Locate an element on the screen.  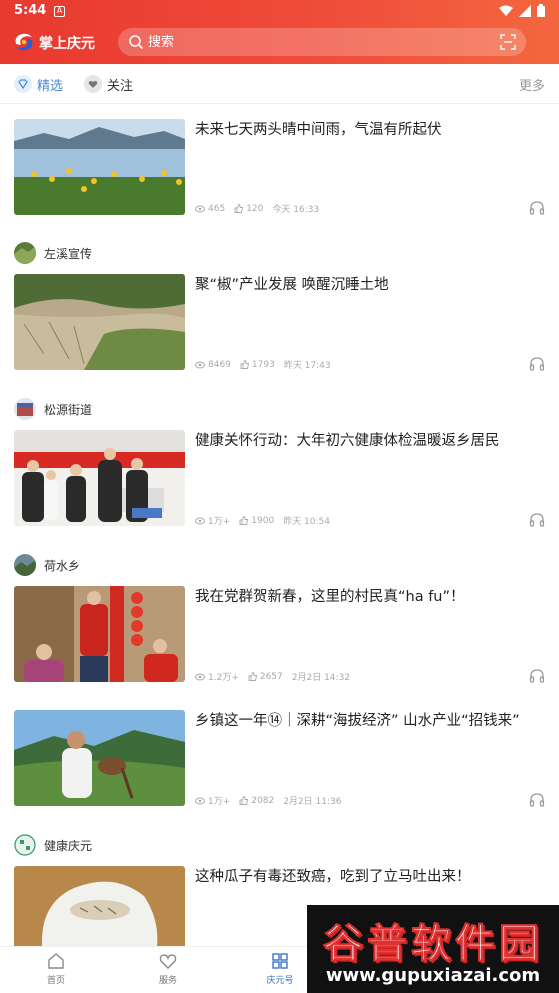
search-icon is located at coordinates (136, 42).